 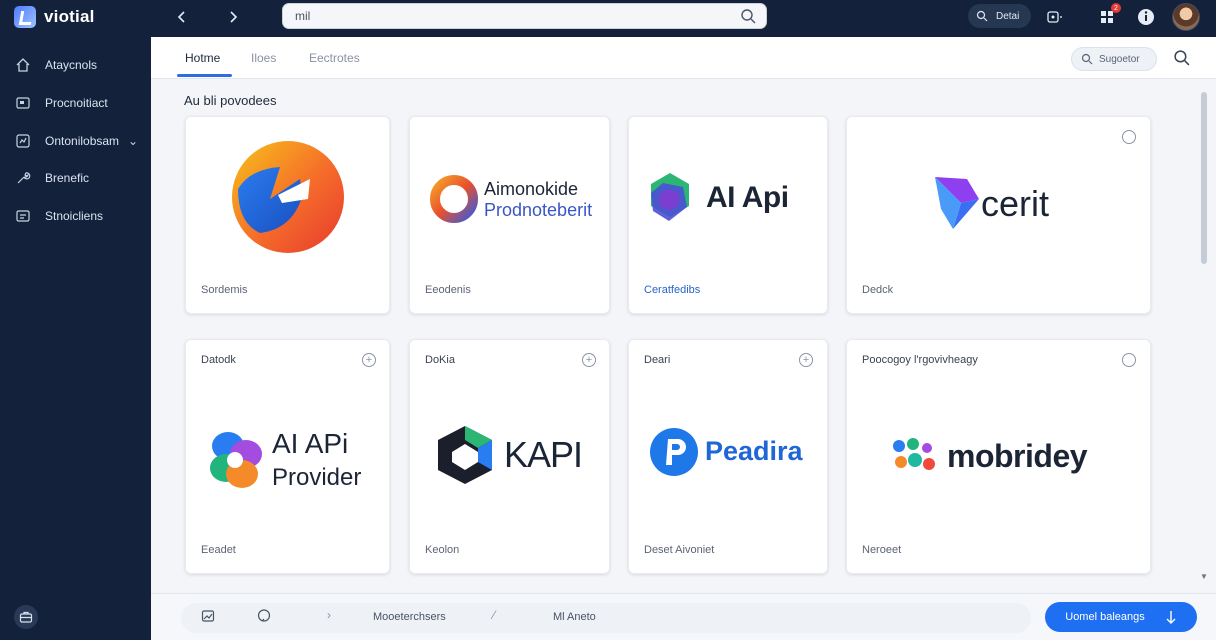 I want to click on sidebar-item-analytics: Ontonilobsam ⌄, so click(x=75, y=141).